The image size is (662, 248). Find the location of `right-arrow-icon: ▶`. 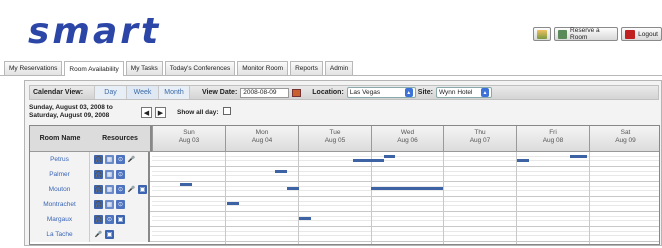

right-arrow-icon: ▶ is located at coordinates (160, 113).